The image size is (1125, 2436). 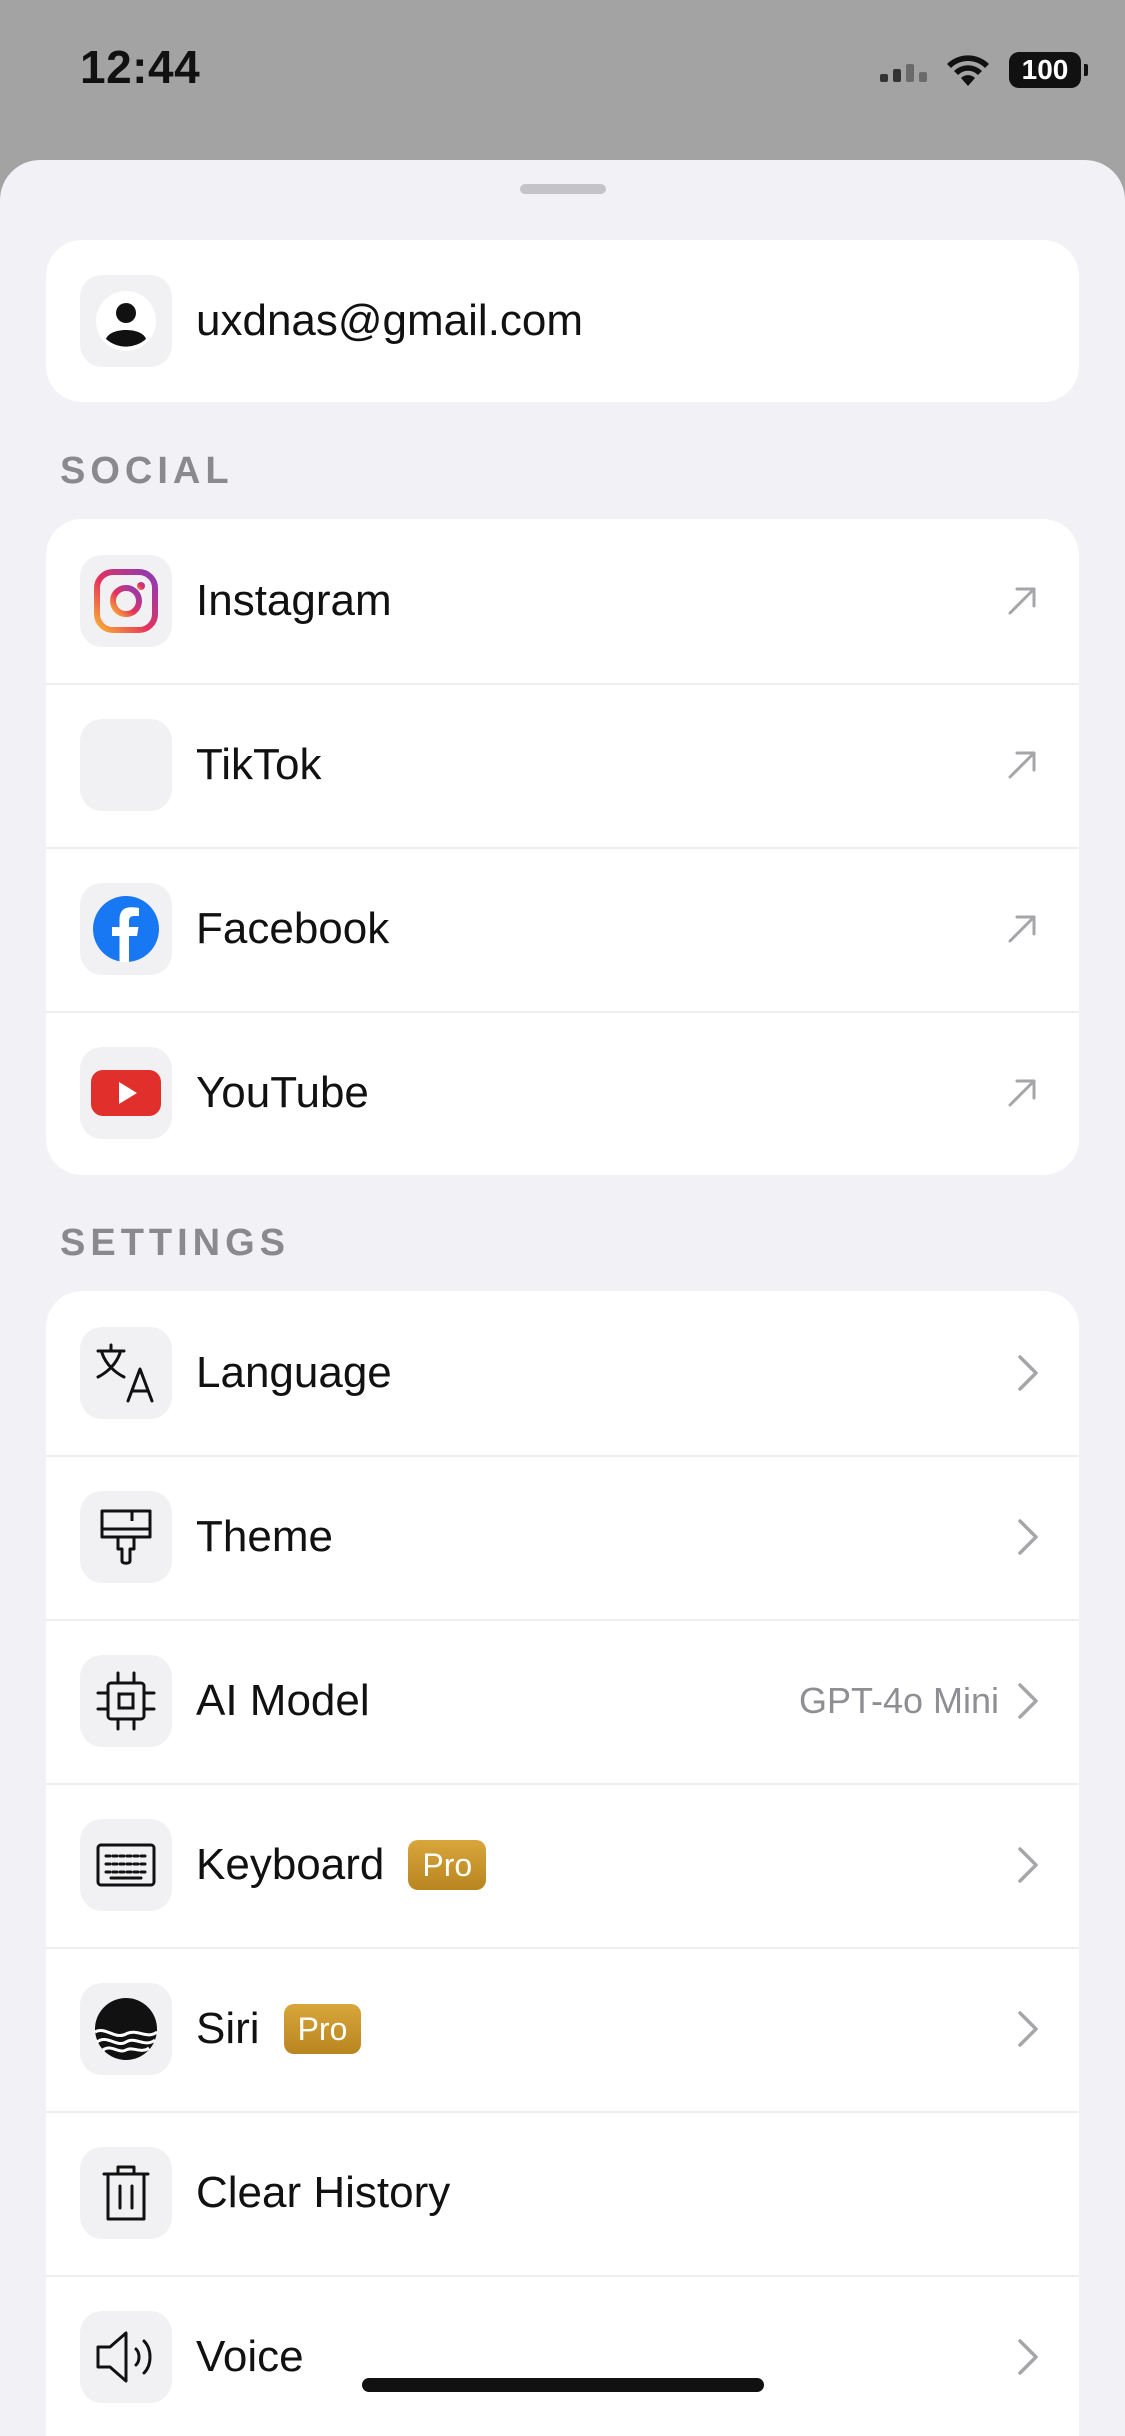 I want to click on speaker-icon, so click(x=124, y=2357).